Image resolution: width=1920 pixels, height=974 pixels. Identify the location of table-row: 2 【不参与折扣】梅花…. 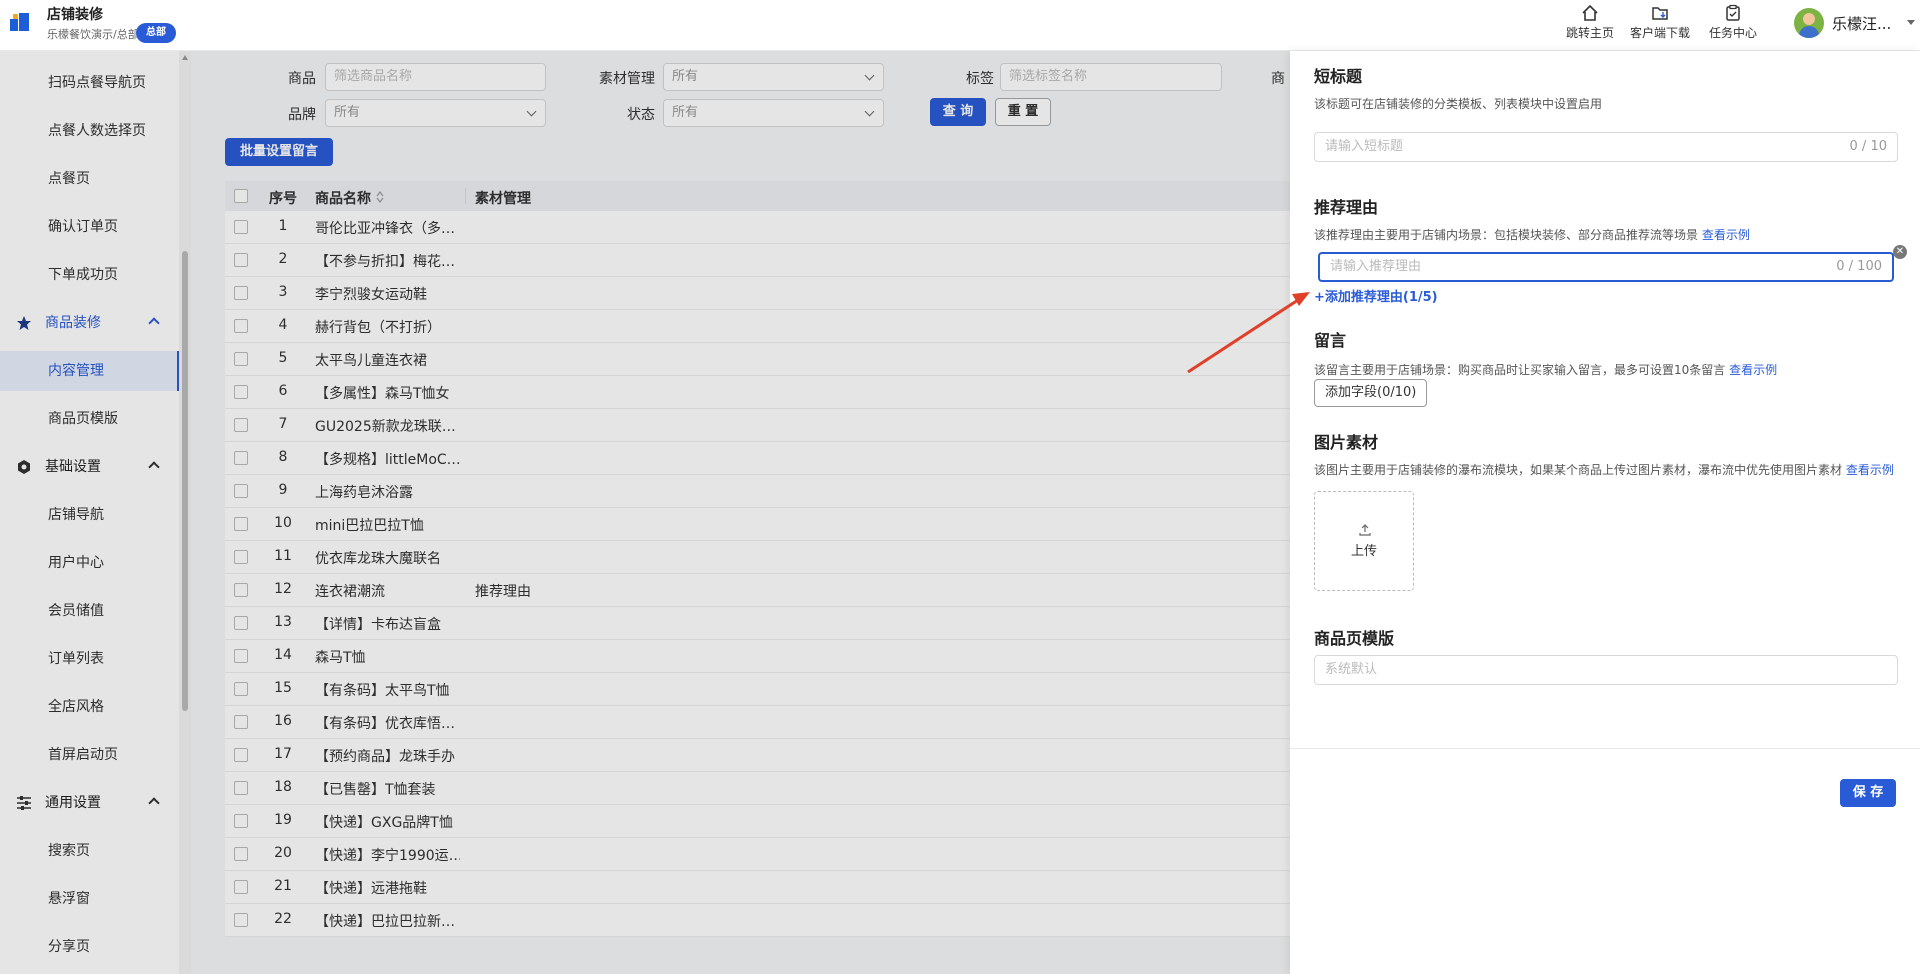
(758, 260).